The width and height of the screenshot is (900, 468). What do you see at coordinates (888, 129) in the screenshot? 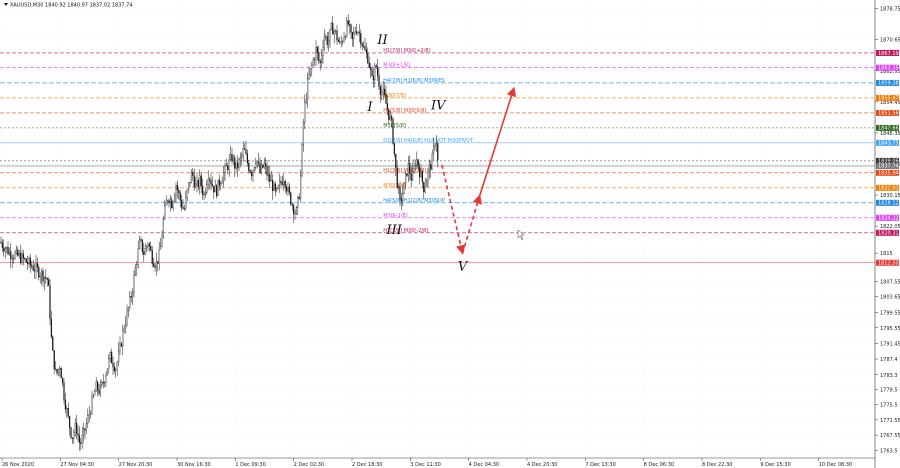
I see `price-tag-label: 1847.66` at bounding box center [888, 129].